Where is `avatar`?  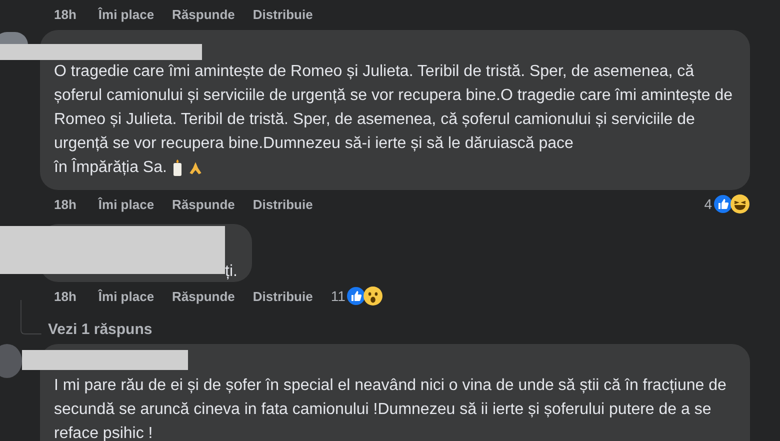 avatar is located at coordinates (14, 38).